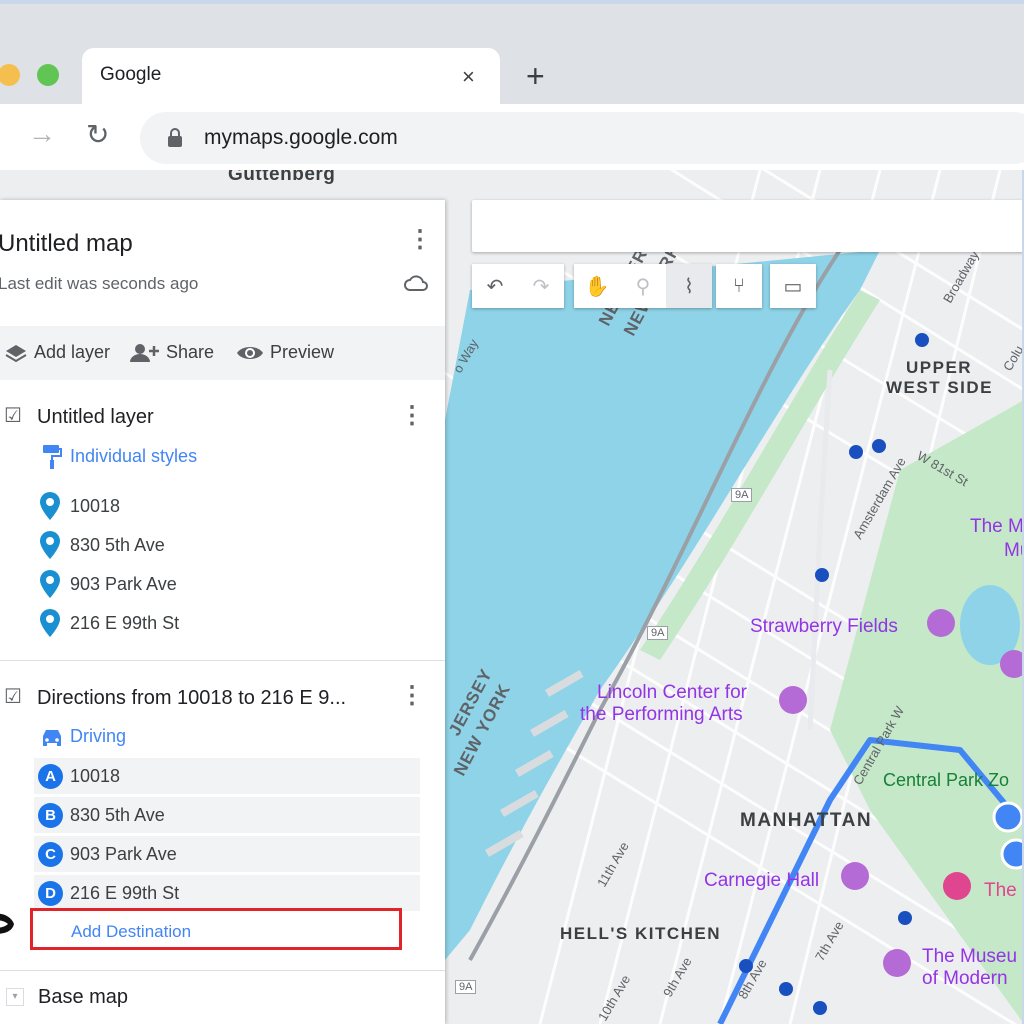  What do you see at coordinates (48, 75) in the screenshot?
I see `maximize-window-button` at bounding box center [48, 75].